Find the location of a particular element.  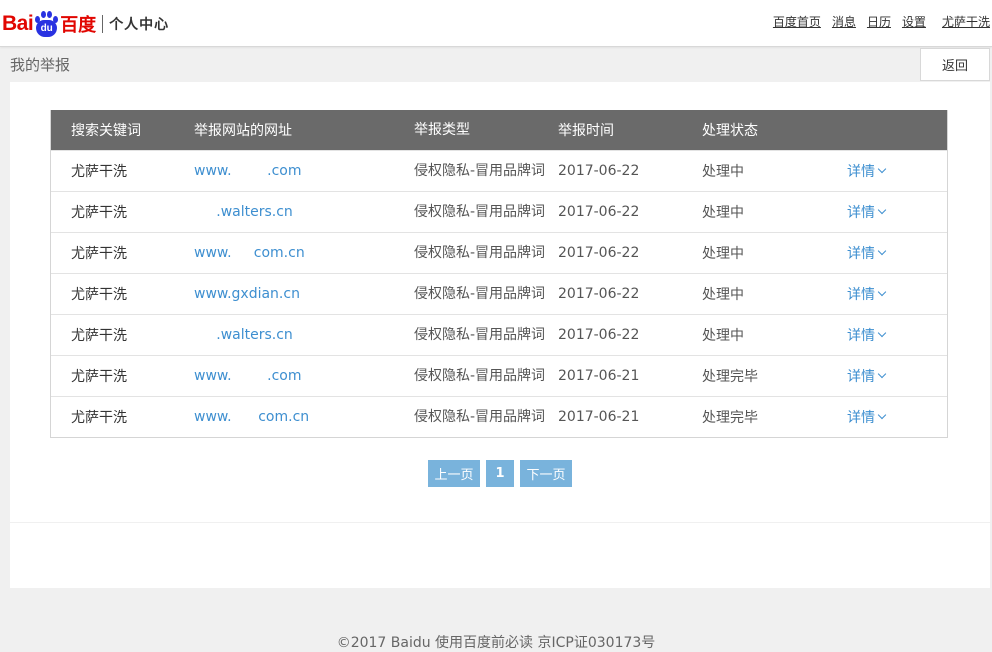

top-header: Bai du 百度 个人中心 百度首页 消息 日历 设置 尤萨干洗 is located at coordinates (496, 23).